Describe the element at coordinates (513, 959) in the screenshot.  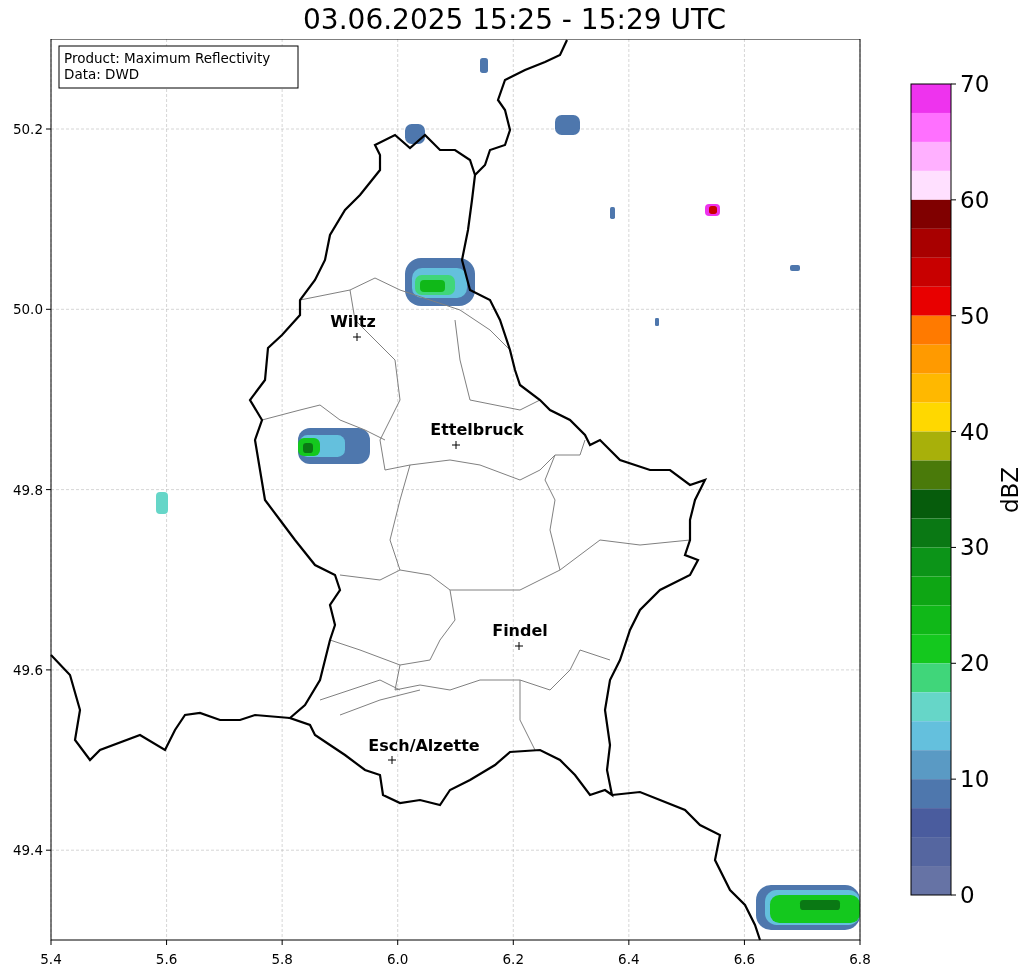
I see `axis-tick-label: 6.2` at that location.